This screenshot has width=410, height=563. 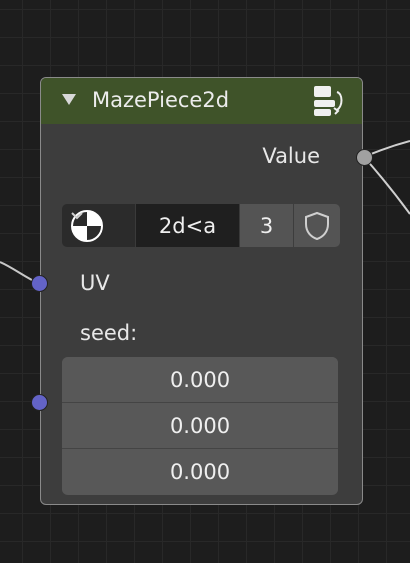 I want to click on node-toolbar: 2d<a 3, so click(x=201, y=225).